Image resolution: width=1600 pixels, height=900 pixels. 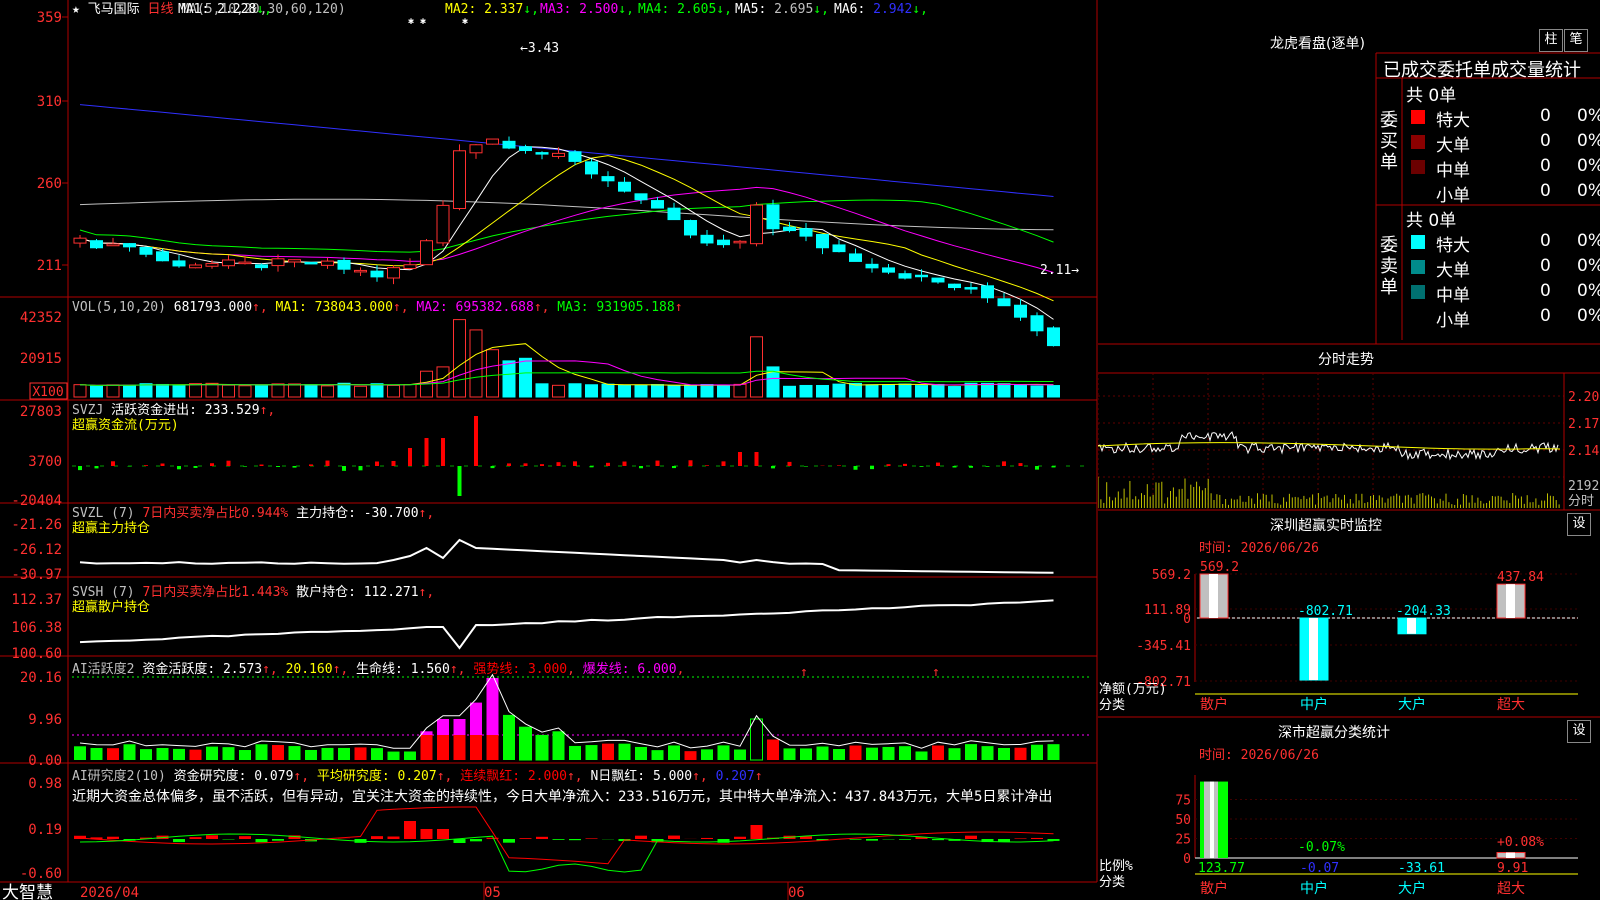 What do you see at coordinates (630, 669) in the screenshot?
I see `ai1-header-part: 爆发线: 6.000` at bounding box center [630, 669].